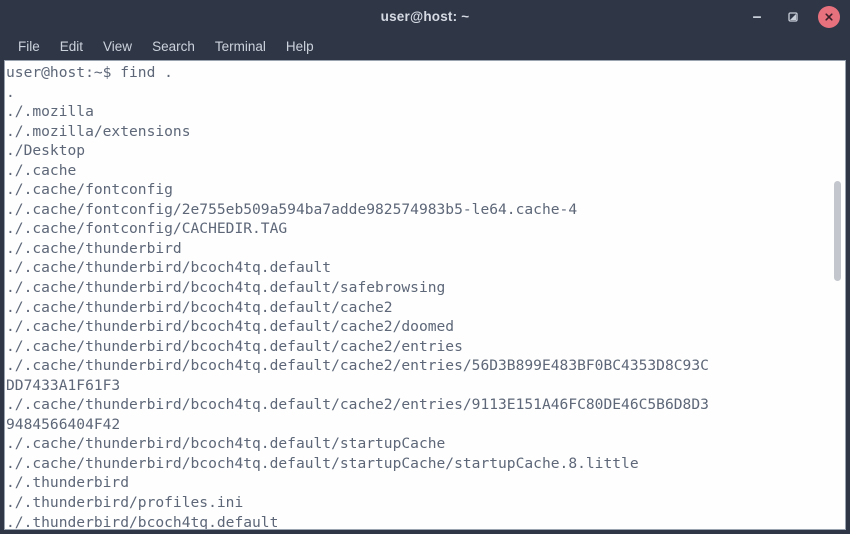 Image resolution: width=850 pixels, height=534 pixels. I want to click on title-bar: user@host: ~, so click(425, 16).